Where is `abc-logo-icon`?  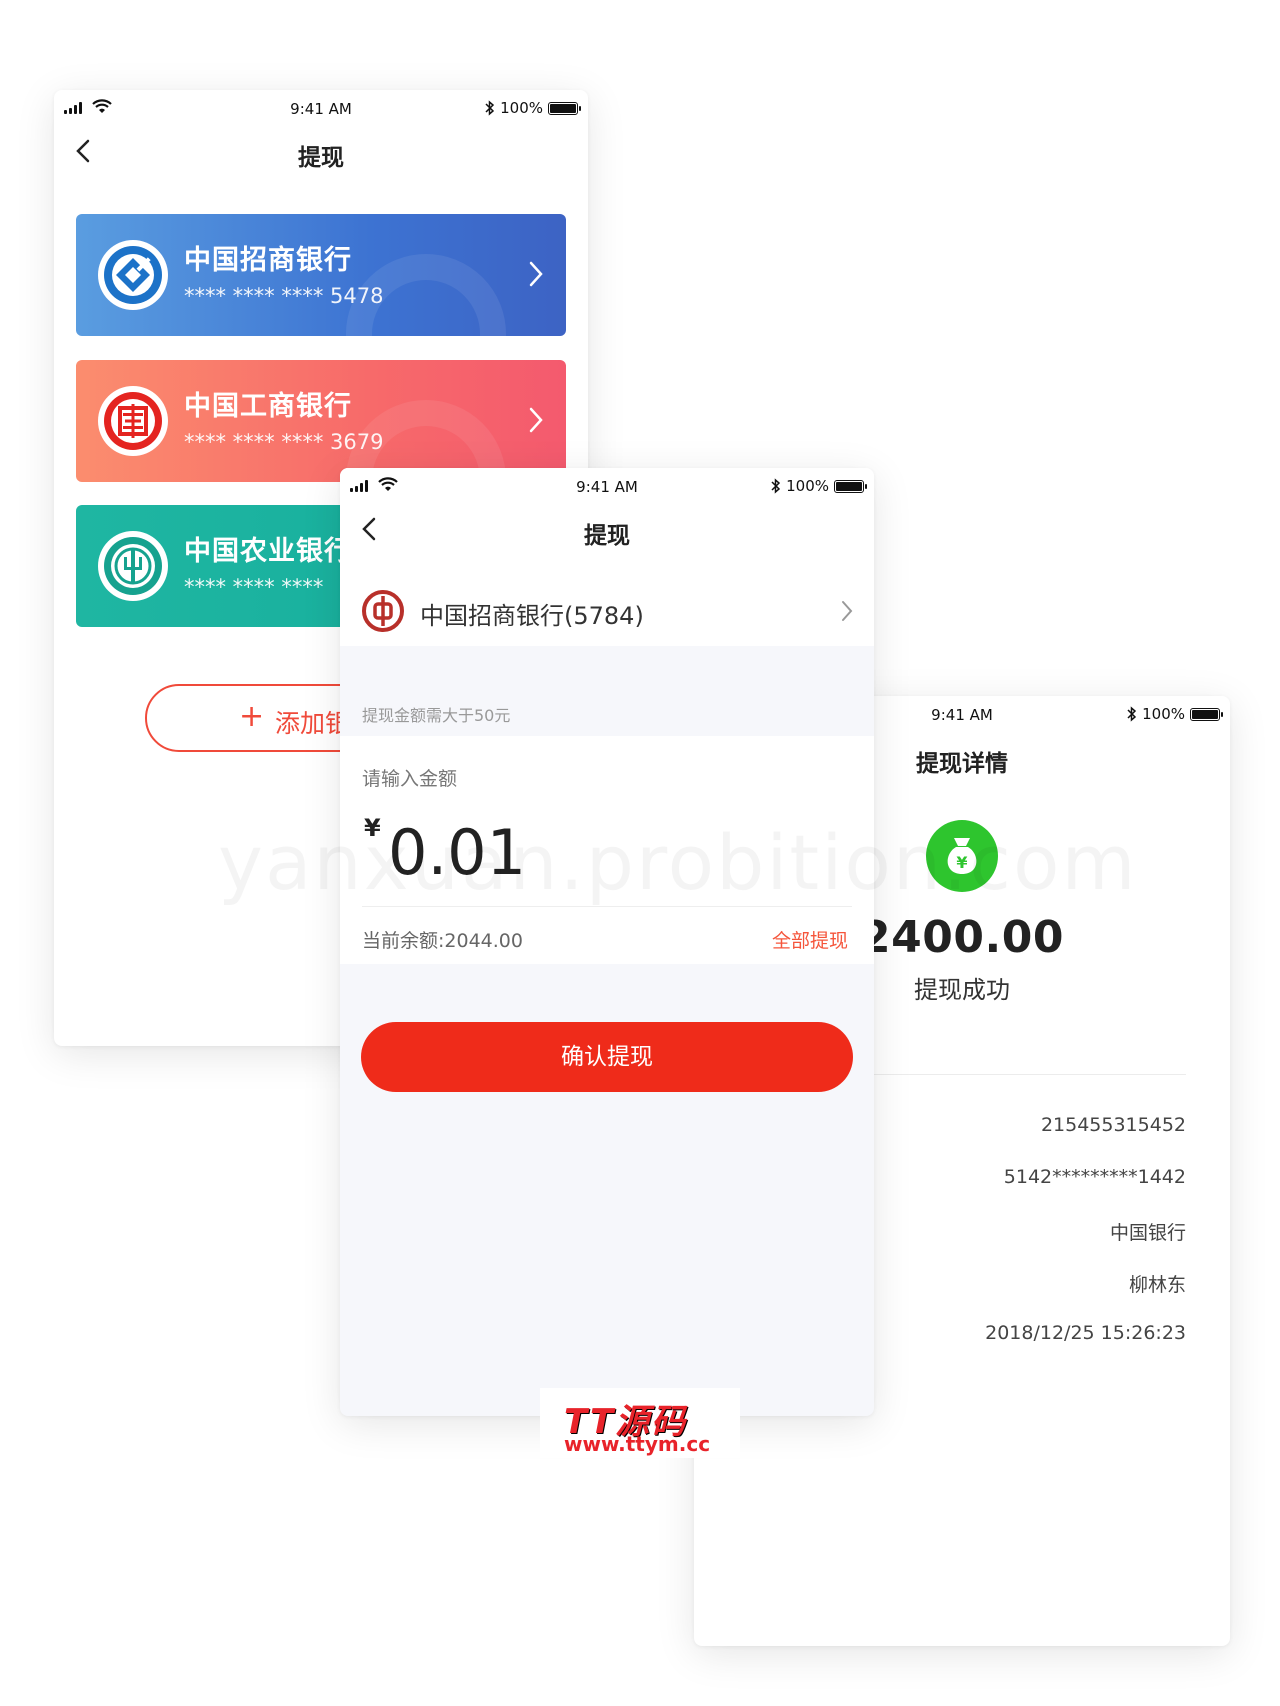 abc-logo-icon is located at coordinates (133, 566).